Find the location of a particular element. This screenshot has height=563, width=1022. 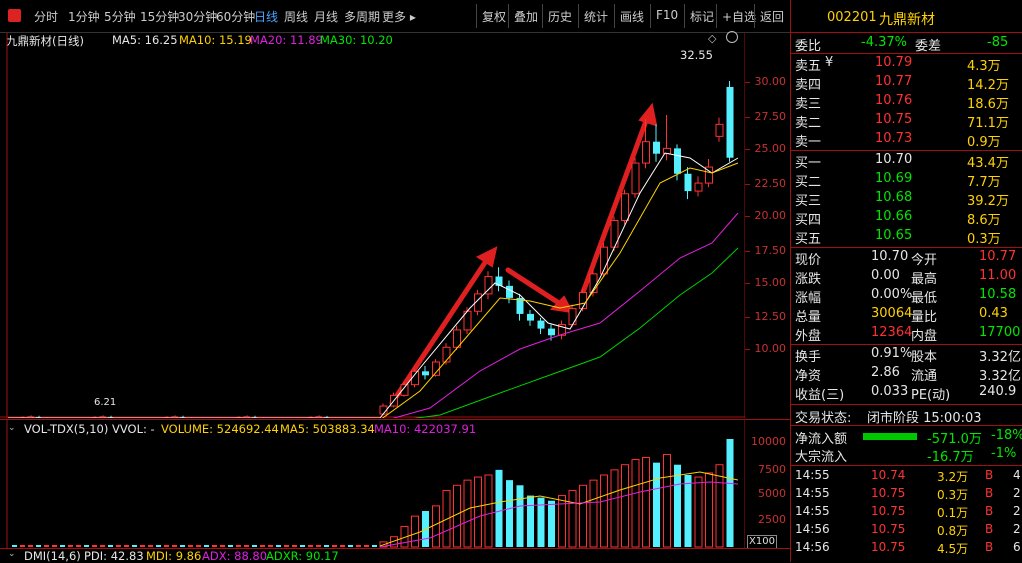

tick-extra: 6 is located at coordinates (1017, 547).